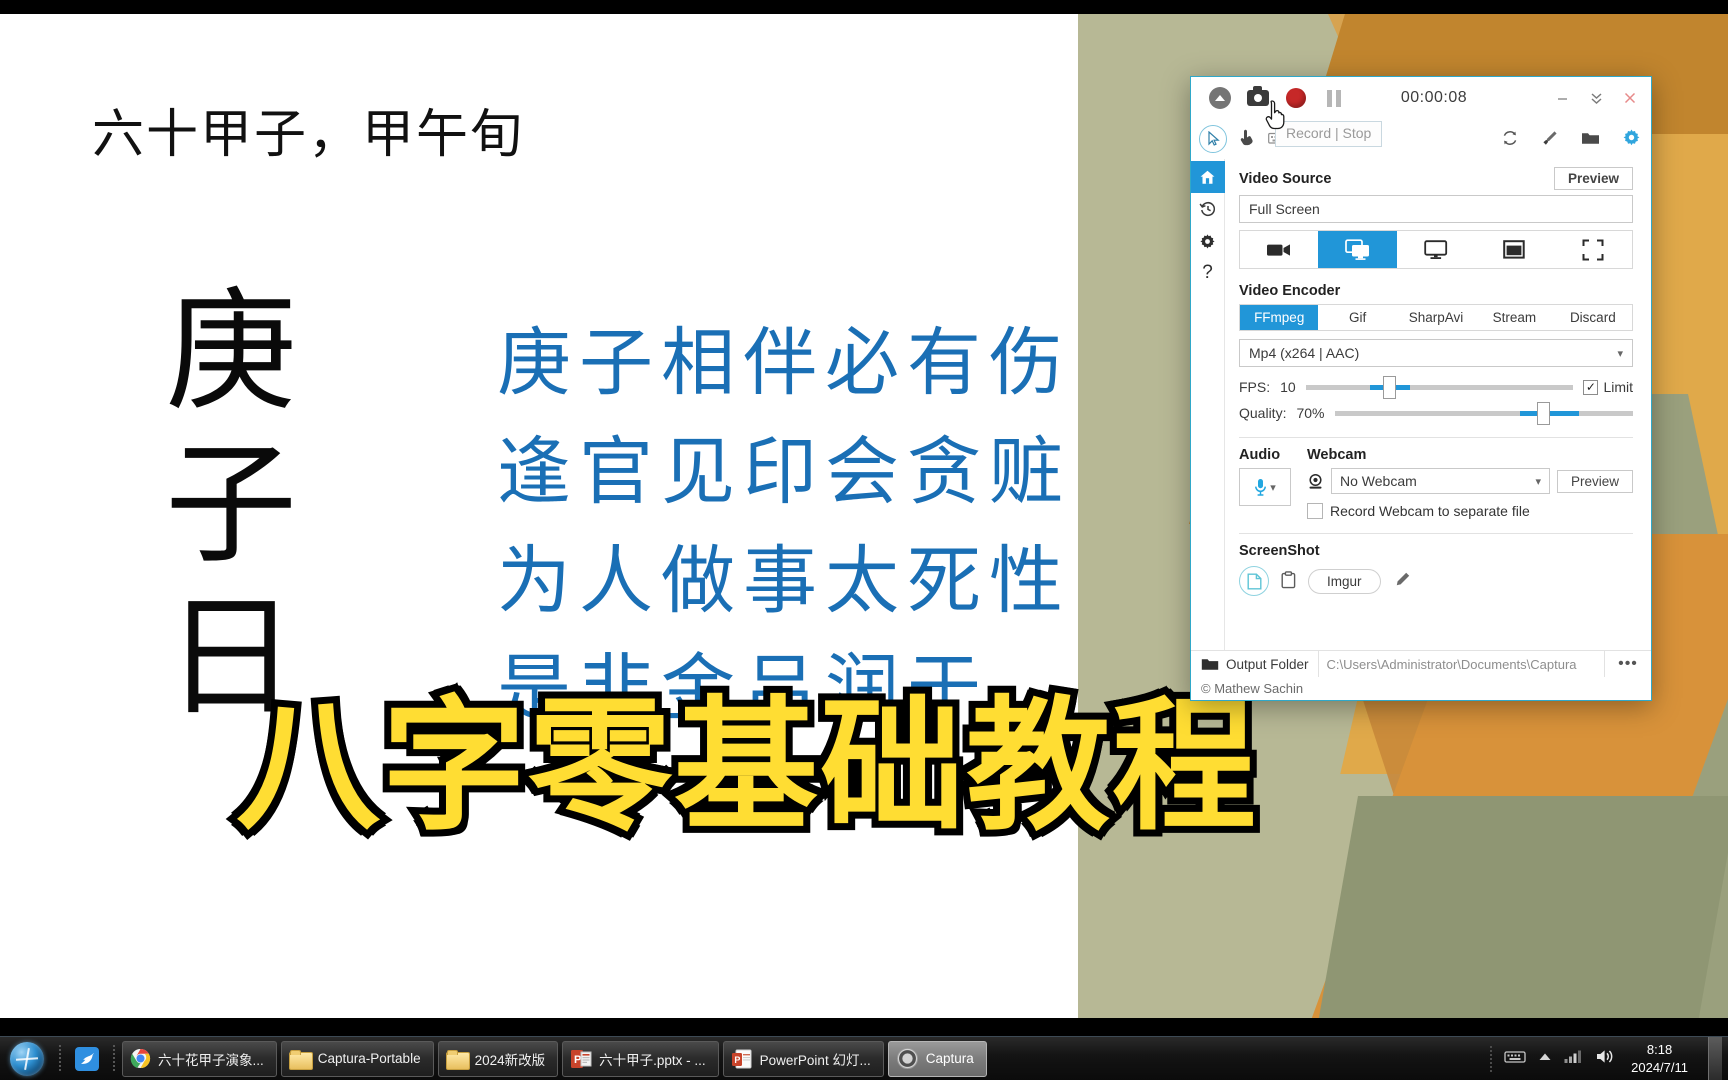 This screenshot has height=1080, width=1728. Describe the element at coordinates (1462, 664) in the screenshot. I see `output-folder-path: C:\Users\Administrator\Documents\Captura` at that location.